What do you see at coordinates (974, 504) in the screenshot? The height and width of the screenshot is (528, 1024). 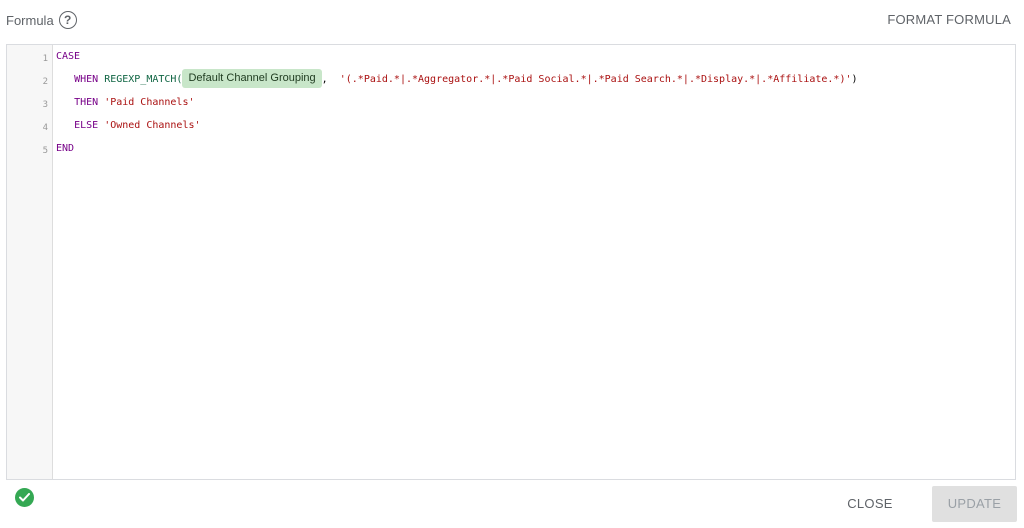 I see `update-button: UPDATE` at bounding box center [974, 504].